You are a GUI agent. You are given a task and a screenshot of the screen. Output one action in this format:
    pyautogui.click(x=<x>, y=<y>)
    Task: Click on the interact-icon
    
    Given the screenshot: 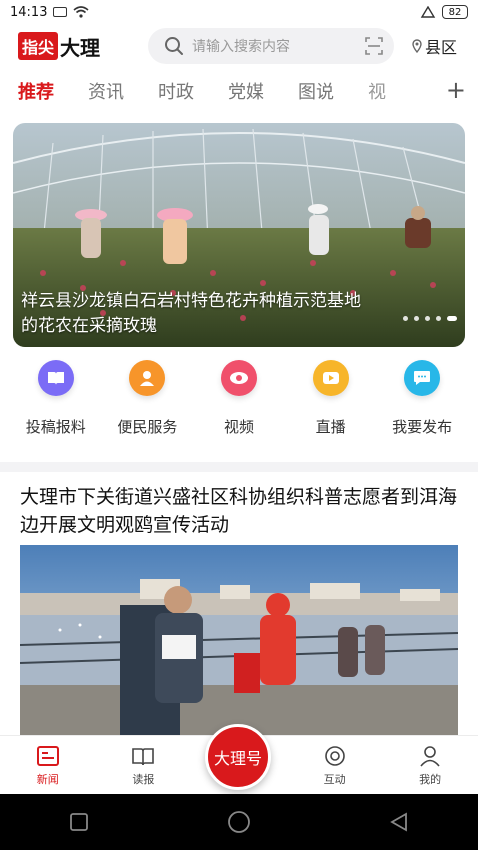 What is the action you would take?
    pyautogui.click(x=334, y=756)
    